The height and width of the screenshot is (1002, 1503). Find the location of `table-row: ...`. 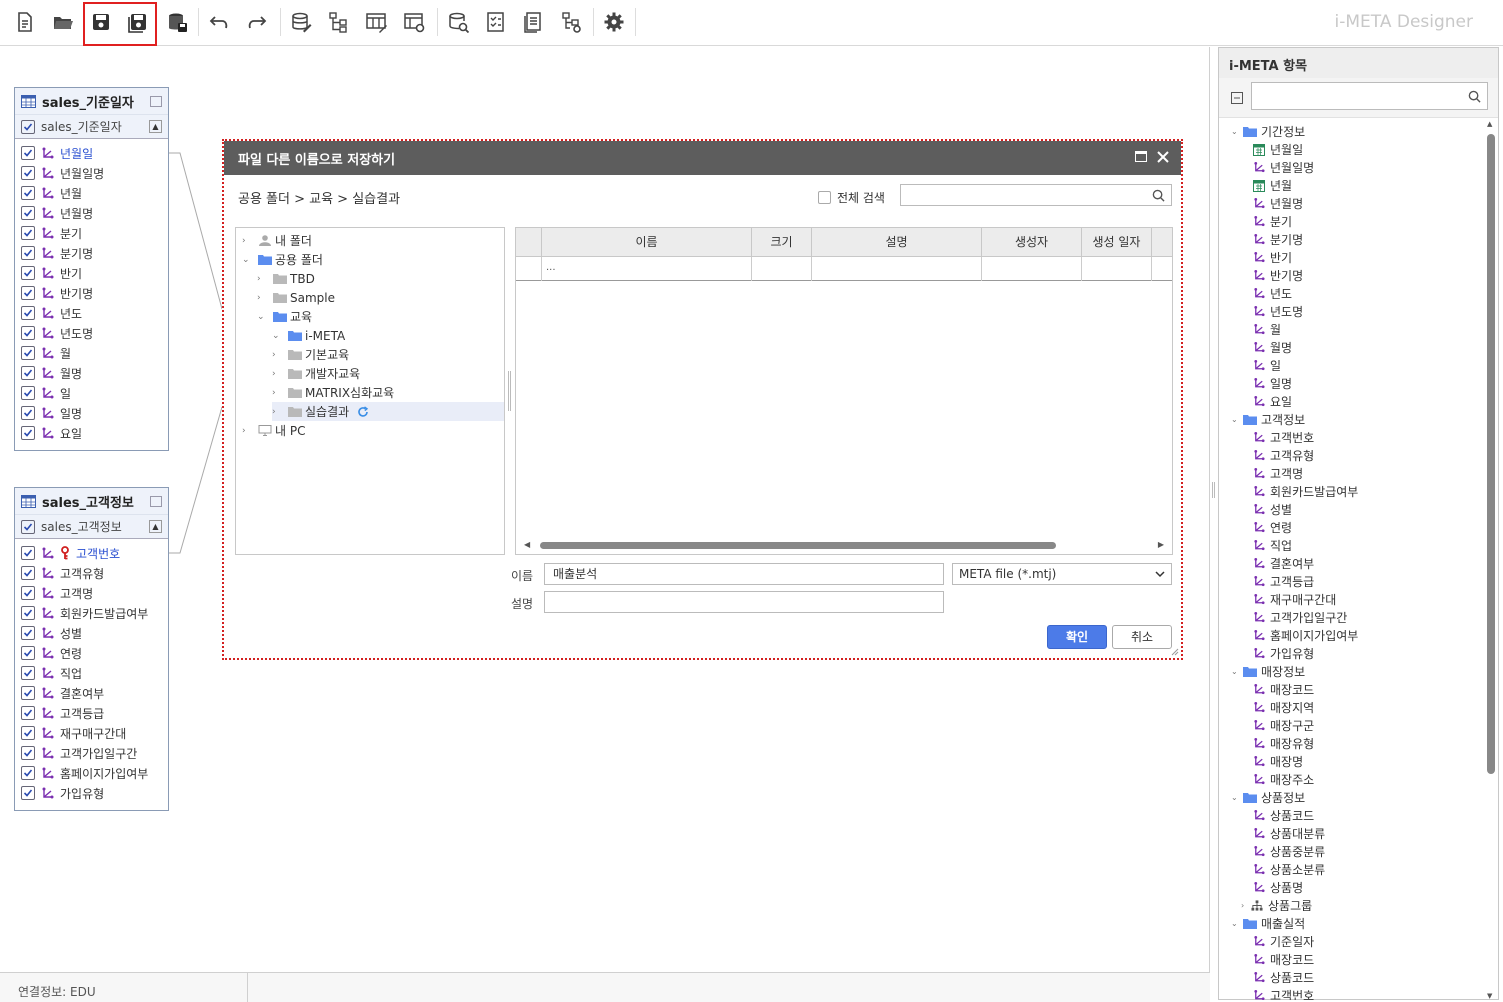

table-row: ... is located at coordinates (844, 269).